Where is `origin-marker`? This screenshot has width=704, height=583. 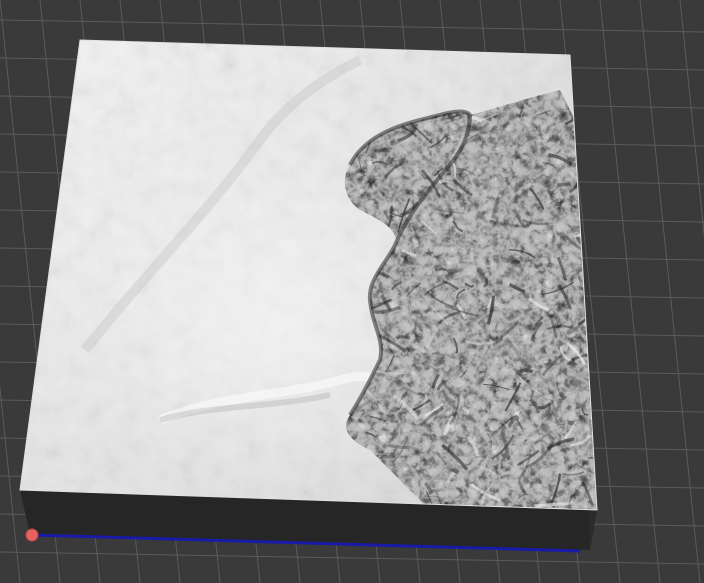
origin-marker is located at coordinates (32, 535).